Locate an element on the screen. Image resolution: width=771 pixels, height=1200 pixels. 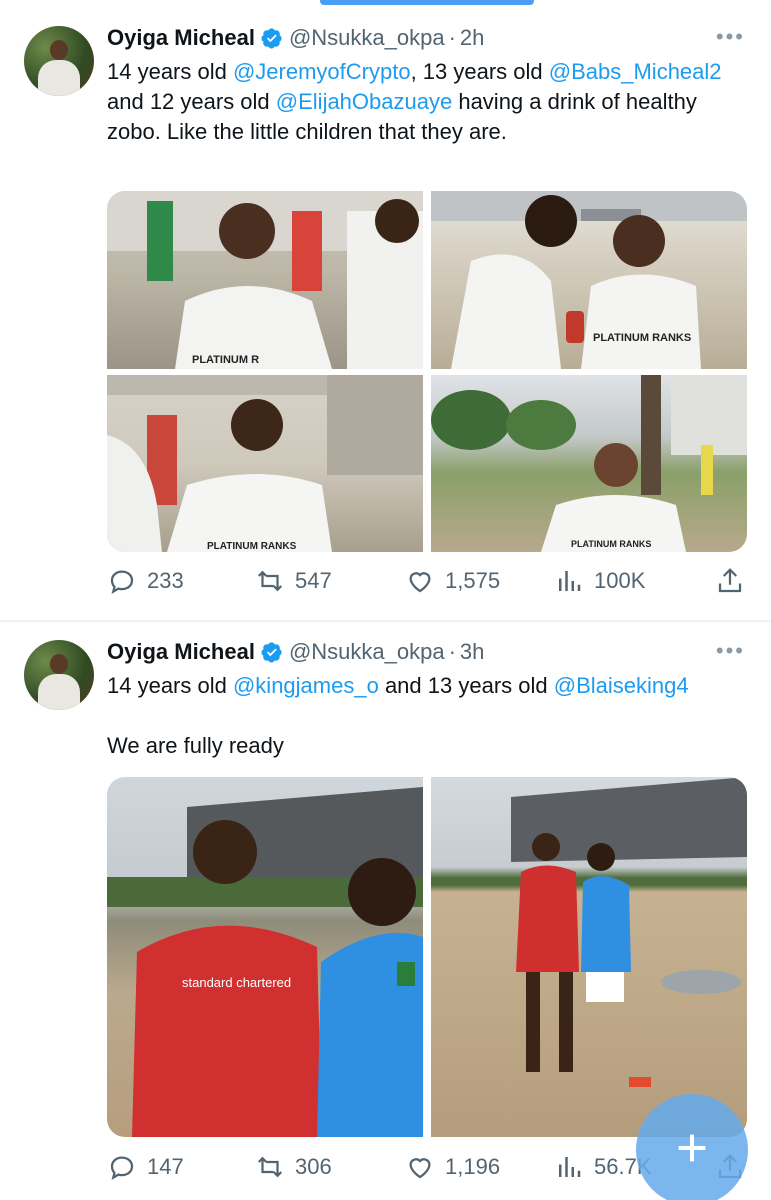
views-button: 100K is located at coordinates (599, 581).